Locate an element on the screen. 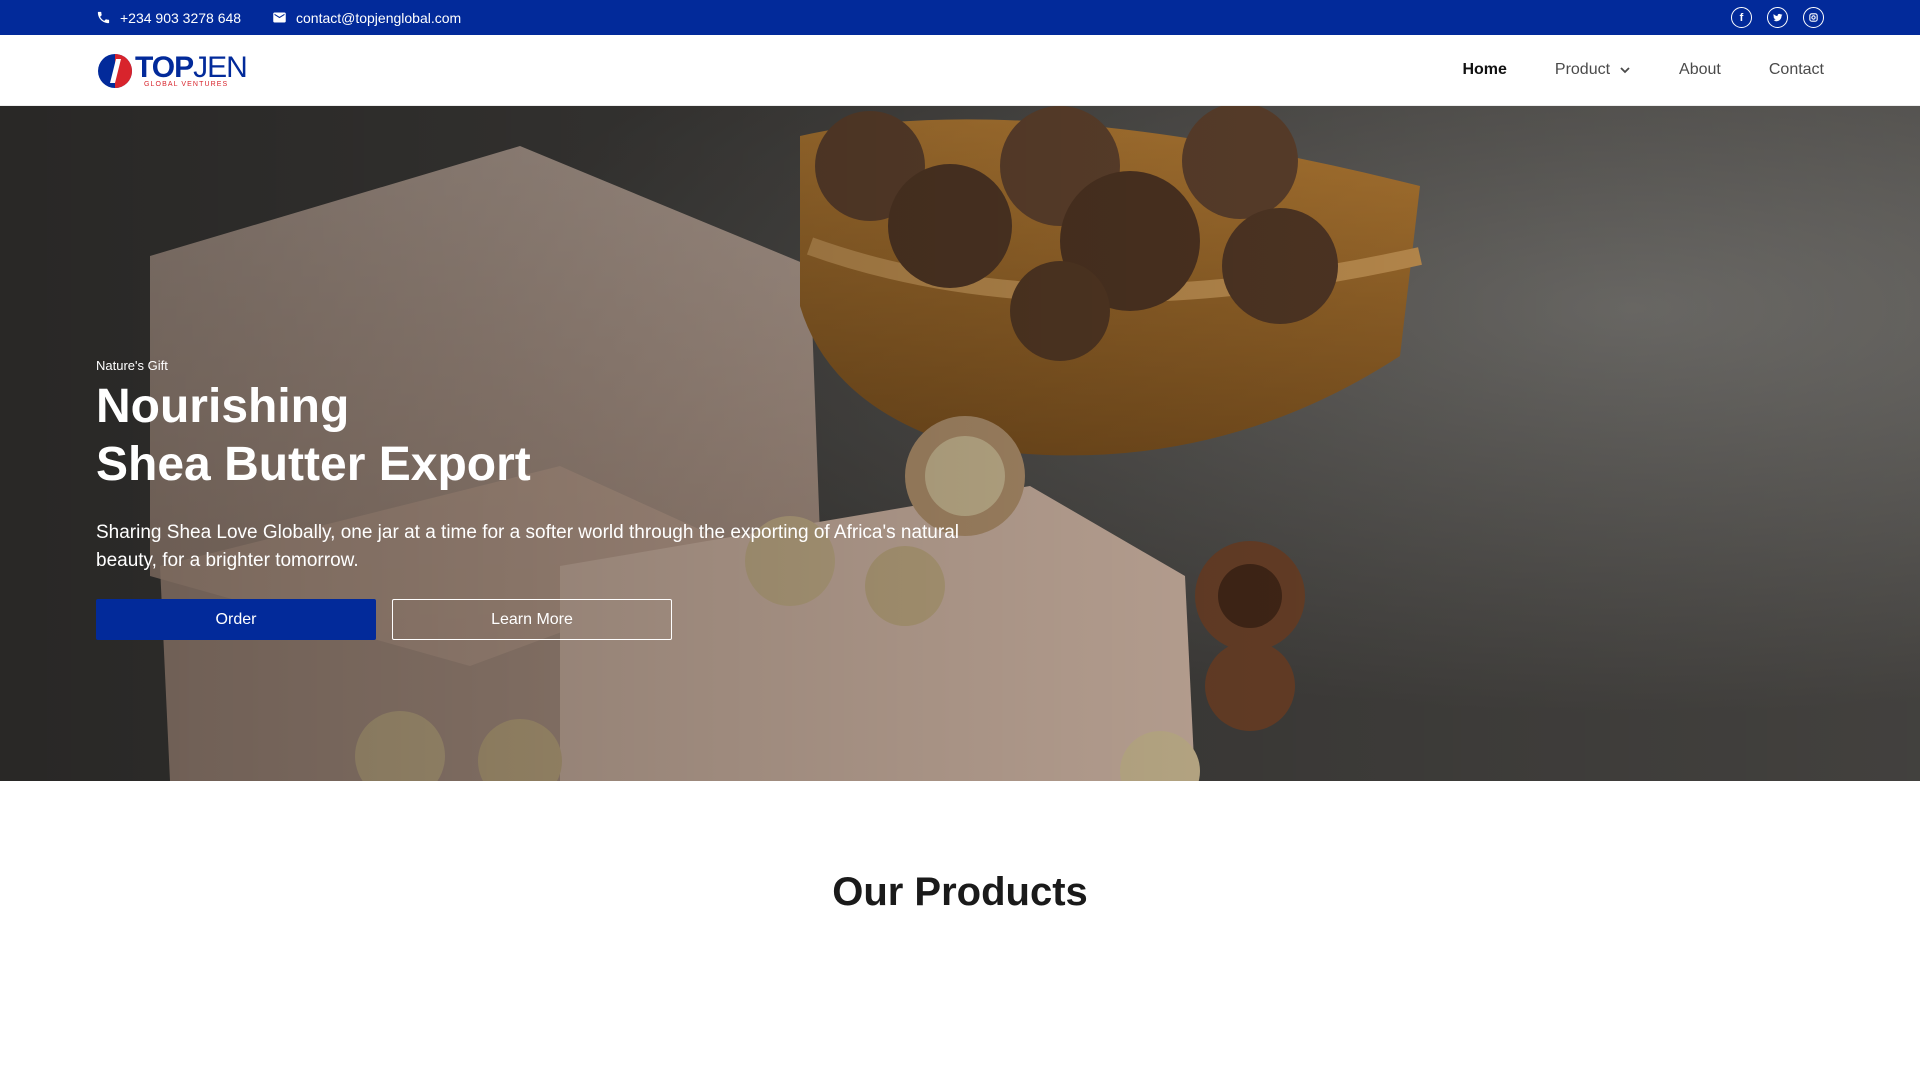  email-contact: contact@topjenglobal.com is located at coordinates (366, 17).